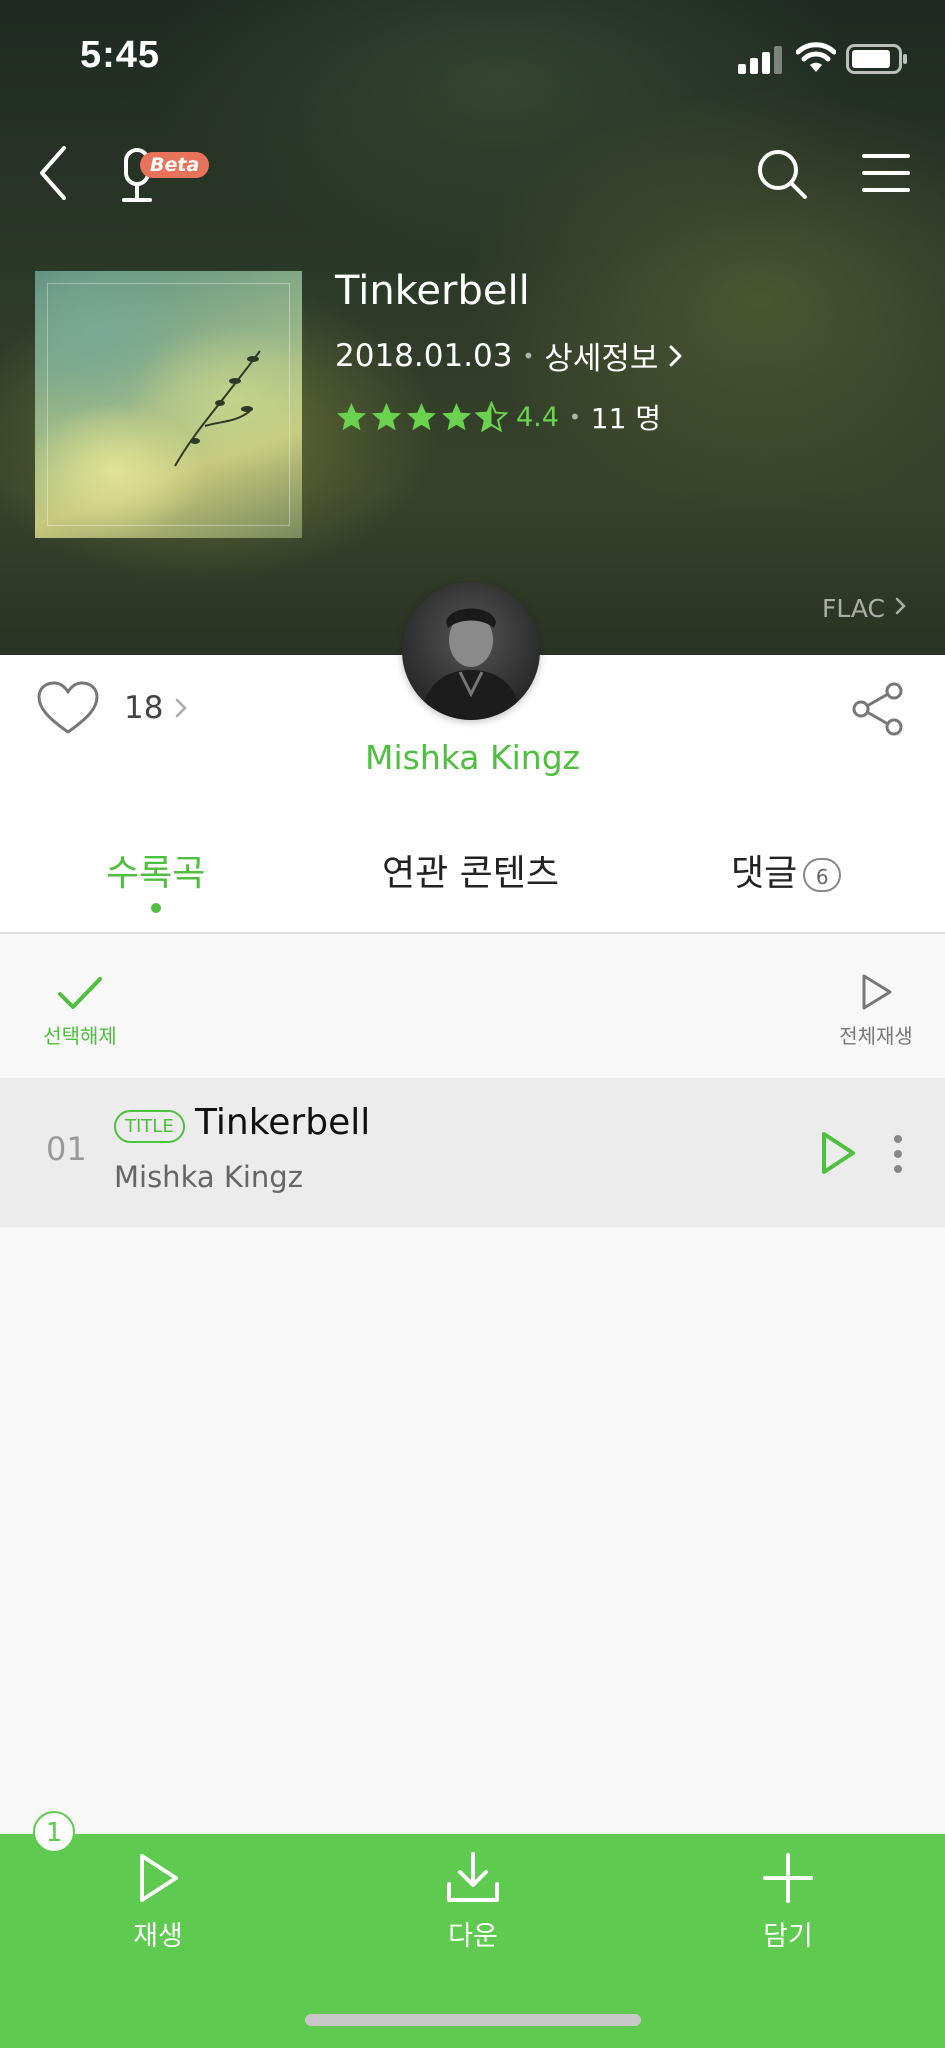 This screenshot has width=945, height=2048. Describe the element at coordinates (472, 1152) in the screenshot. I see `track-row: 01 TITLE Tinkerbell Mishka Kingz` at that location.